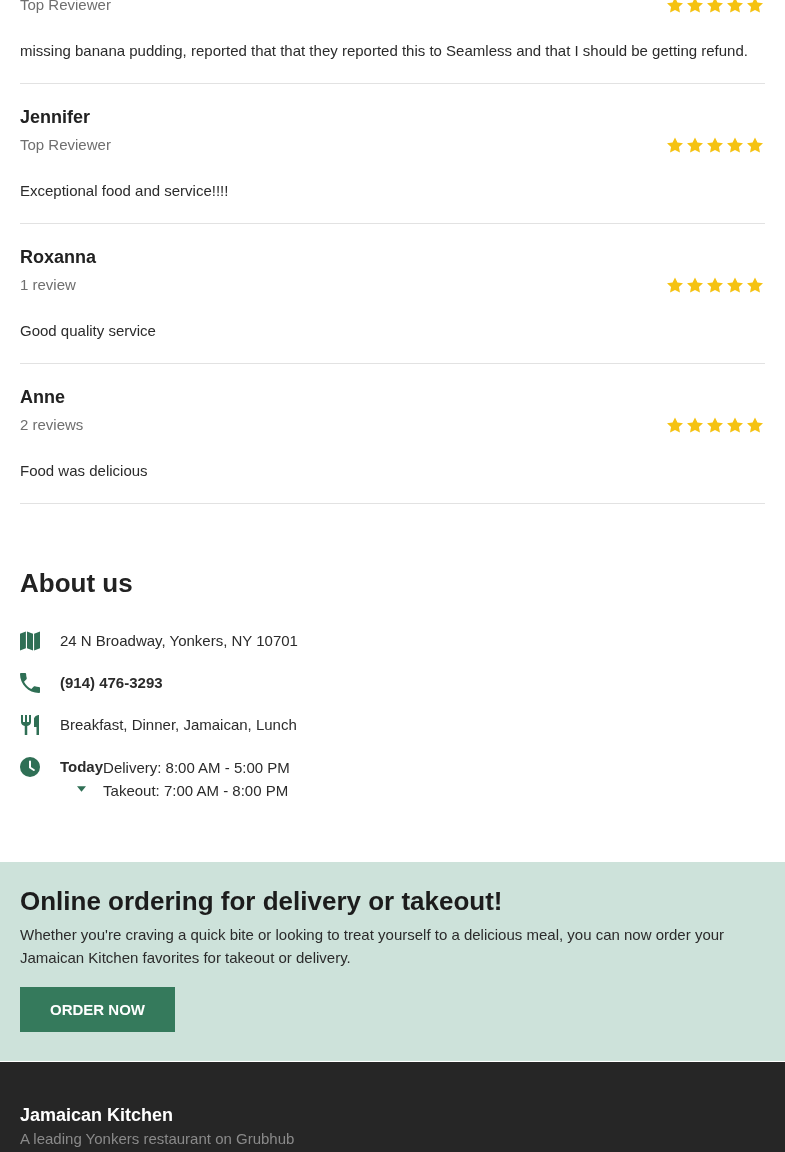 This screenshot has height=1152, width=785. Describe the element at coordinates (43, 397) in the screenshot. I see `reviewer-name: Anne` at that location.